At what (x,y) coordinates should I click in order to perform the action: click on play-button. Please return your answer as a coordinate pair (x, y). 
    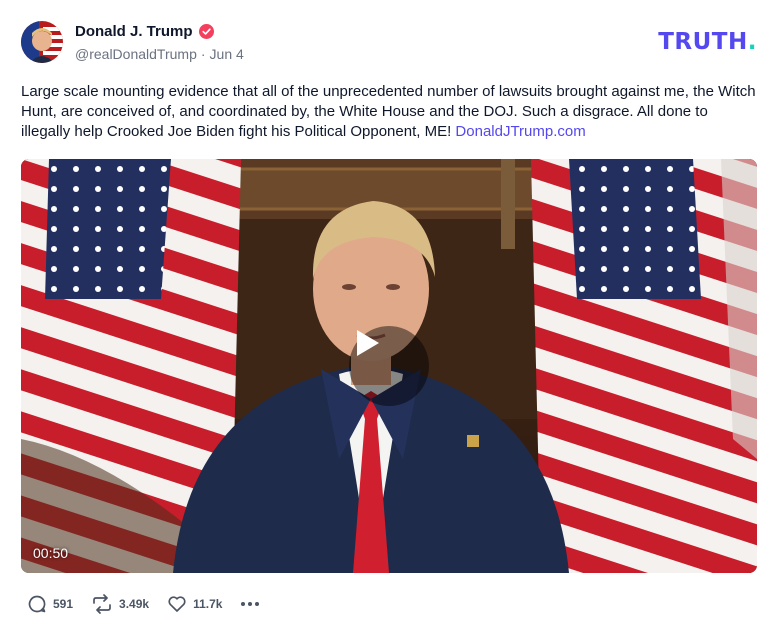
    Looking at the image, I should click on (389, 366).